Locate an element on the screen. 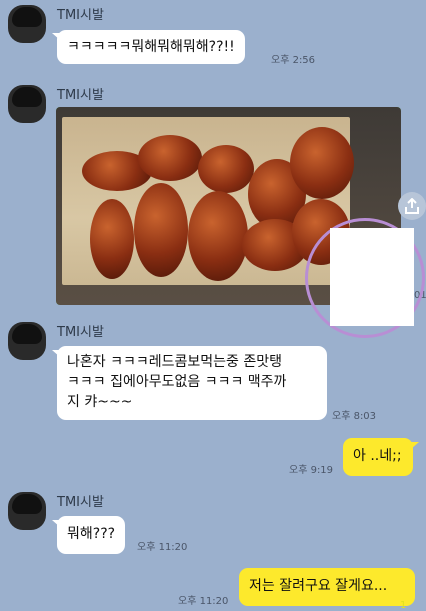  message-bubble: ㅋㅋㅋㅋㅋ뭐해뭐해뭐해??!! is located at coordinates (151, 47).